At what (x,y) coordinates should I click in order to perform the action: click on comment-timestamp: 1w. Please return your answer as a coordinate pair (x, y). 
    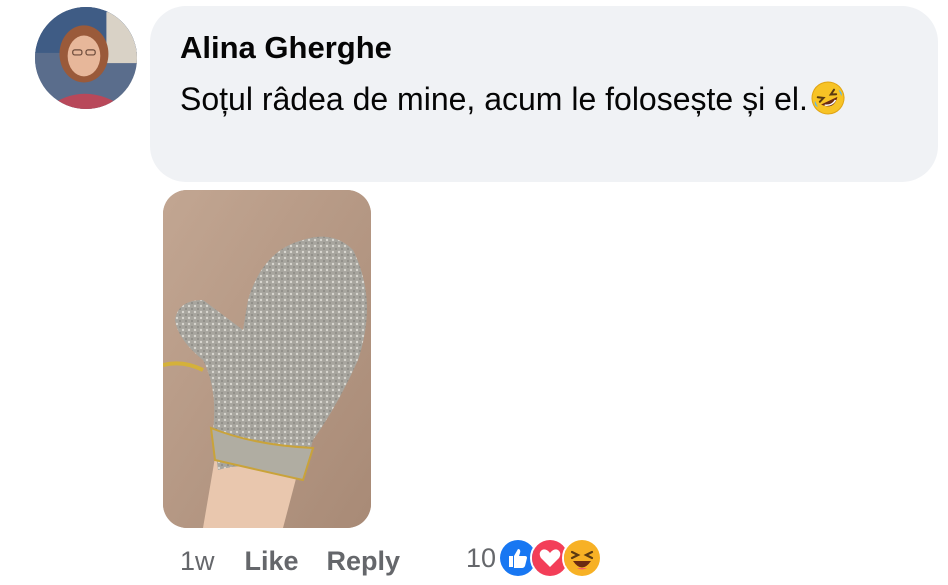
    Looking at the image, I should click on (197, 561).